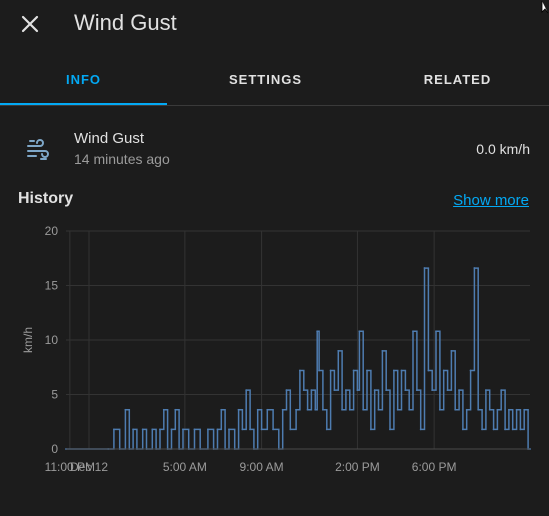  Describe the element at coordinates (274, 148) in the screenshot. I see `entity-row: Wind Gust 14 minutes ago 0.0 km/h` at that location.